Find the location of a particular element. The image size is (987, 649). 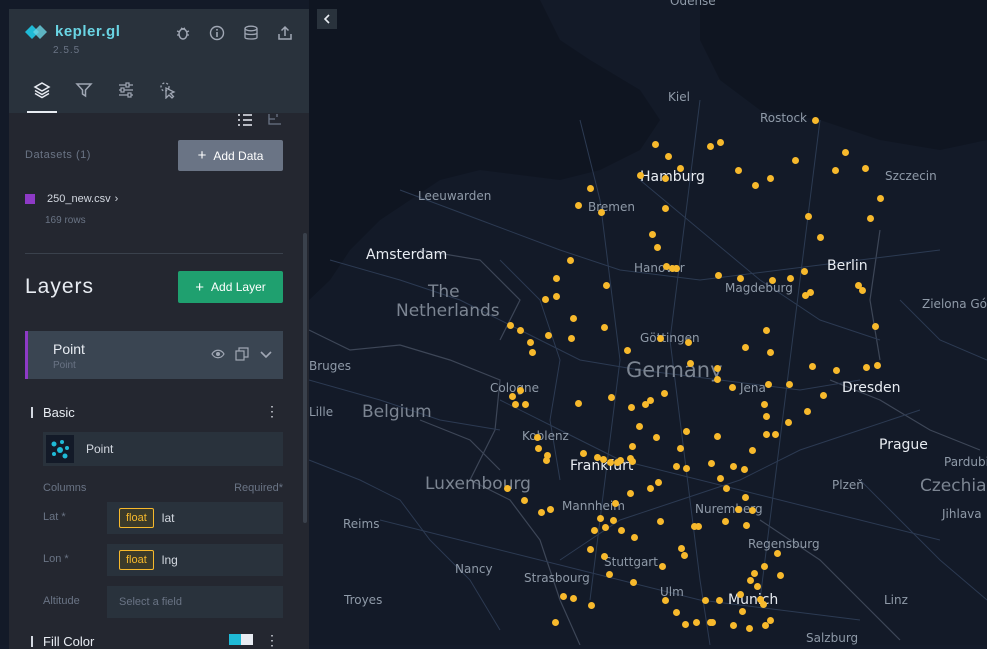

map-label: Reims is located at coordinates (361, 524).